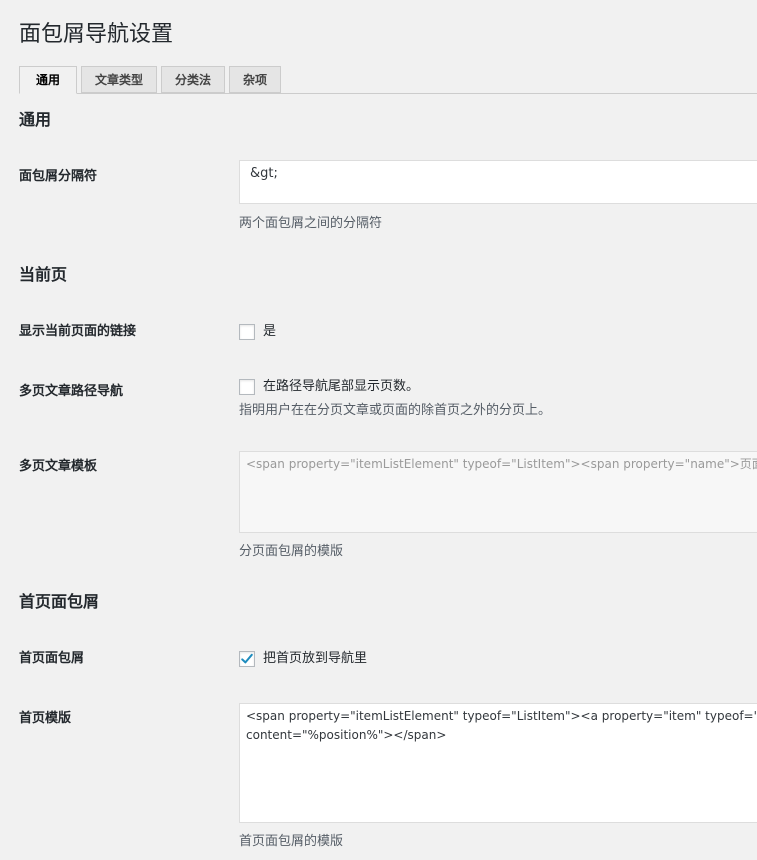  I want to click on checkmark-icon, so click(247, 658).